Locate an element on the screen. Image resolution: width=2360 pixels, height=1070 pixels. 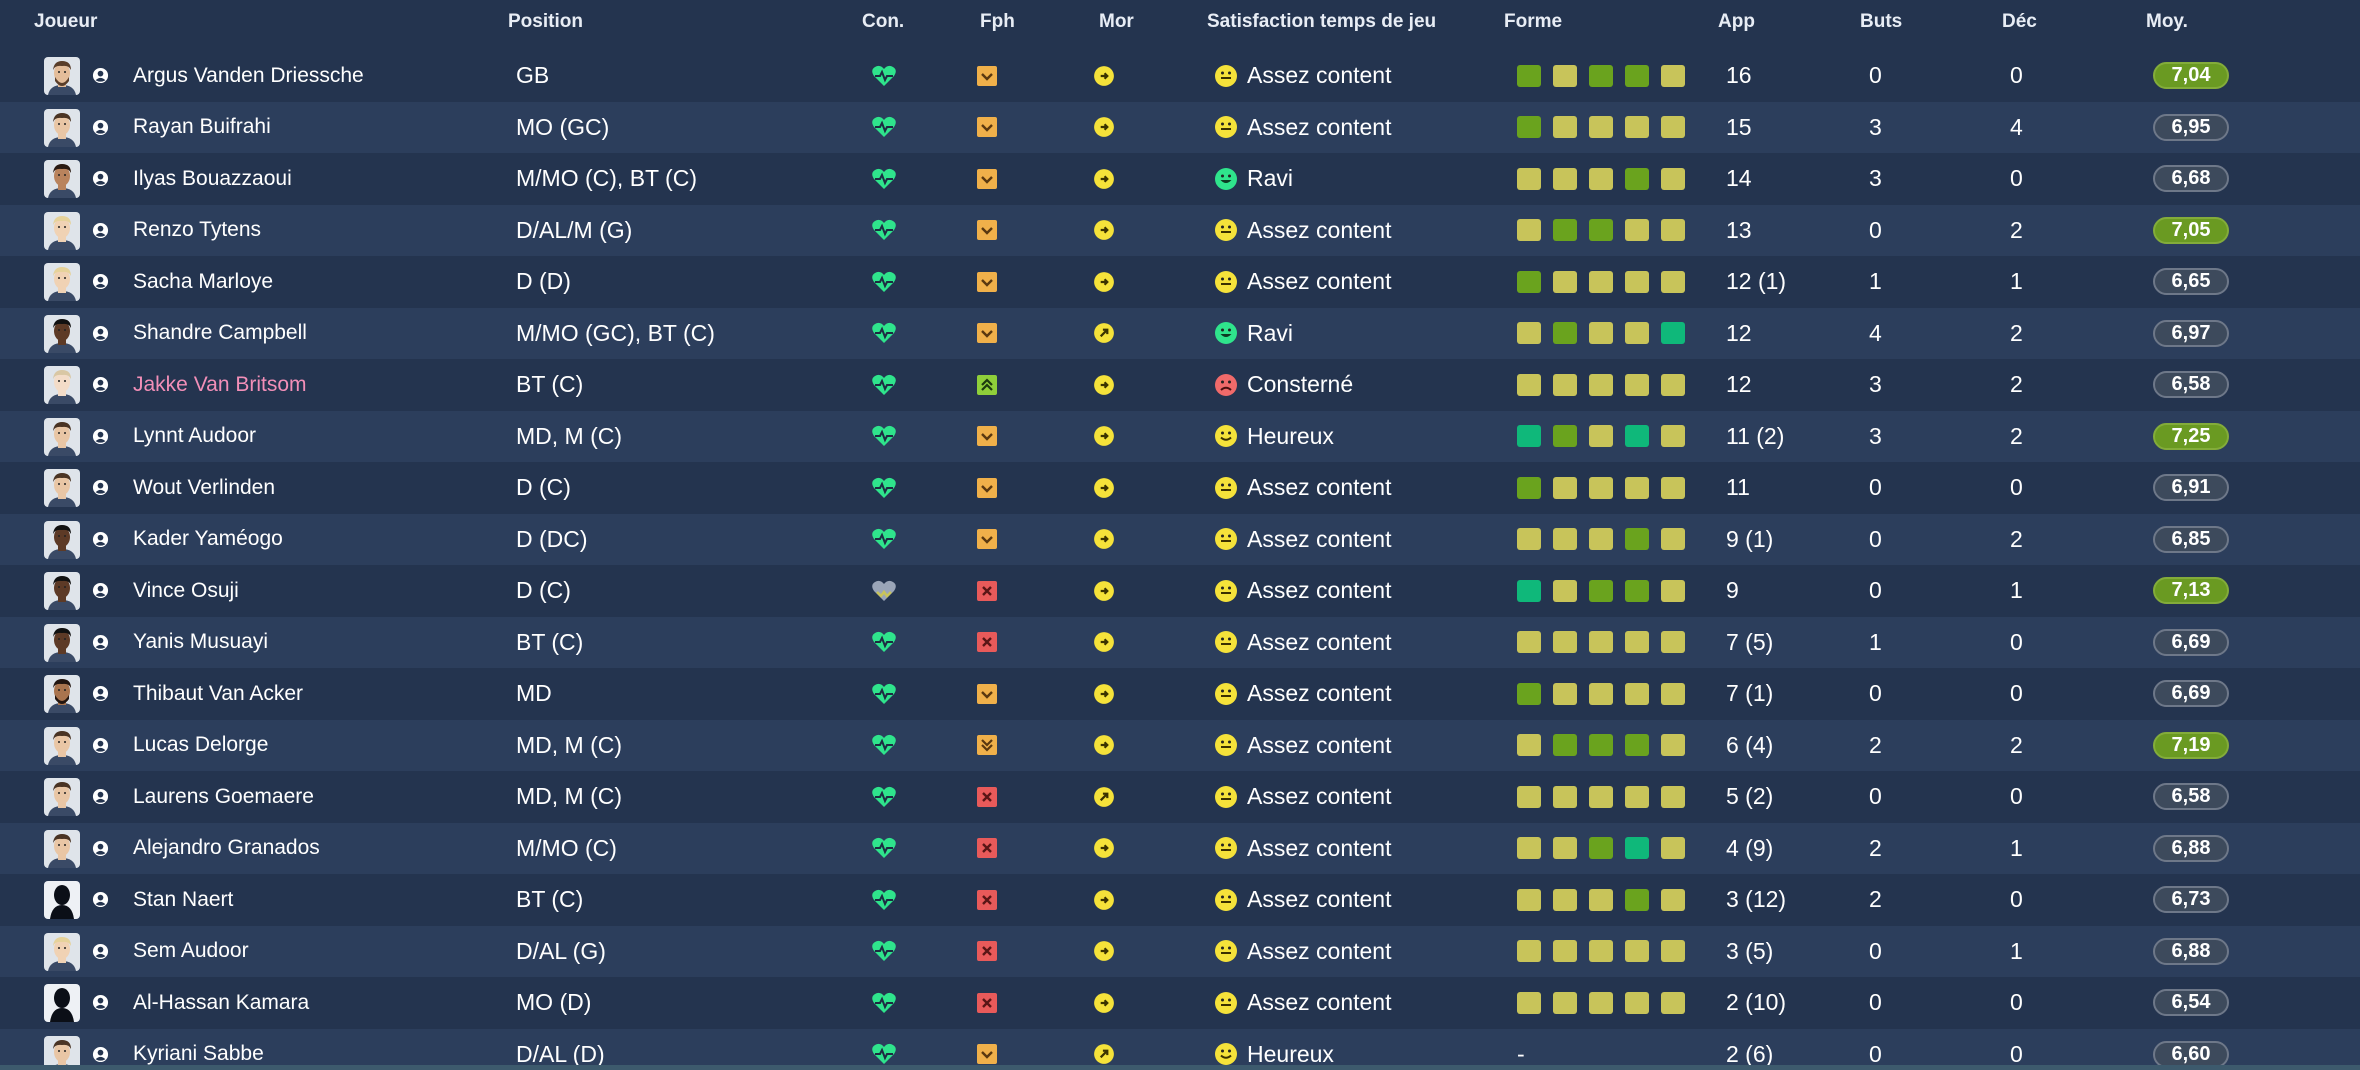
player-name: Rayan Buifrahi is located at coordinates (202, 128).